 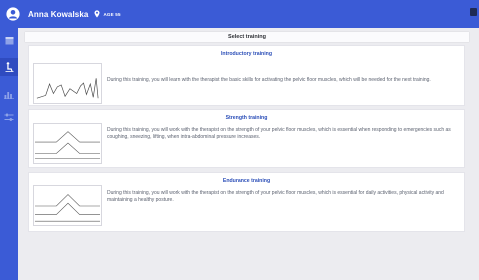 I want to click on equalizer-icon, so click(x=9, y=117).